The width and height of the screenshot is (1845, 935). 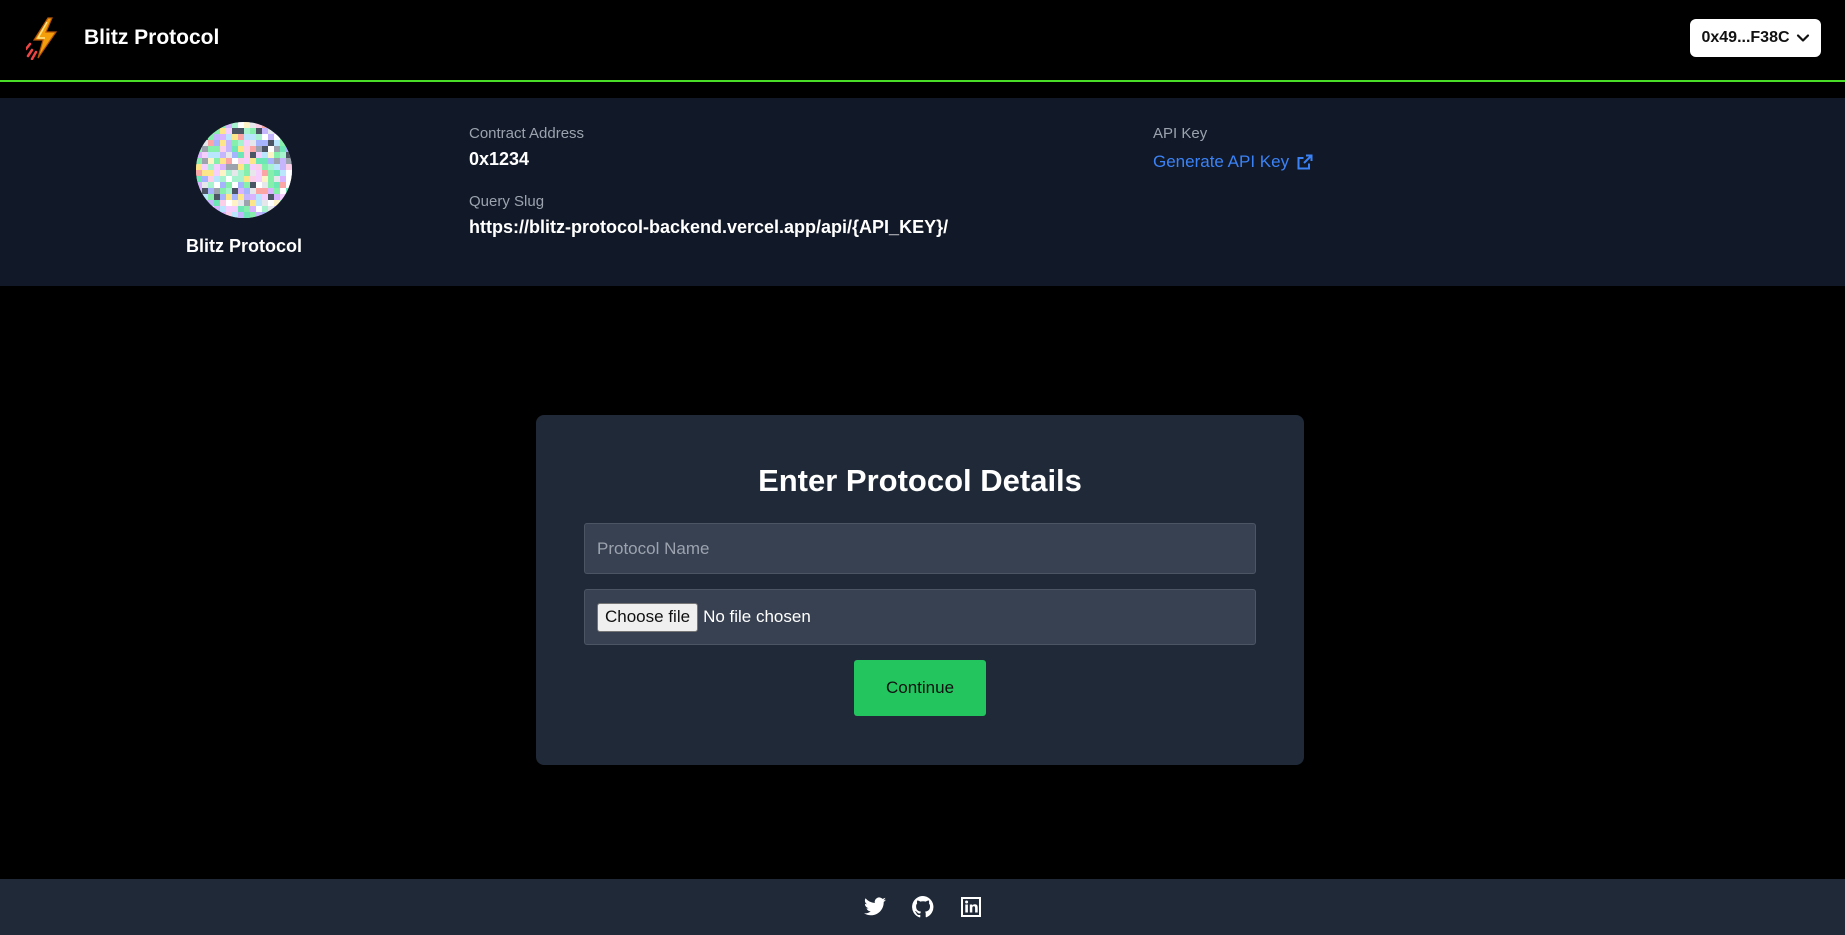 I want to click on query-slug-label: Query Slug, so click(x=507, y=201).